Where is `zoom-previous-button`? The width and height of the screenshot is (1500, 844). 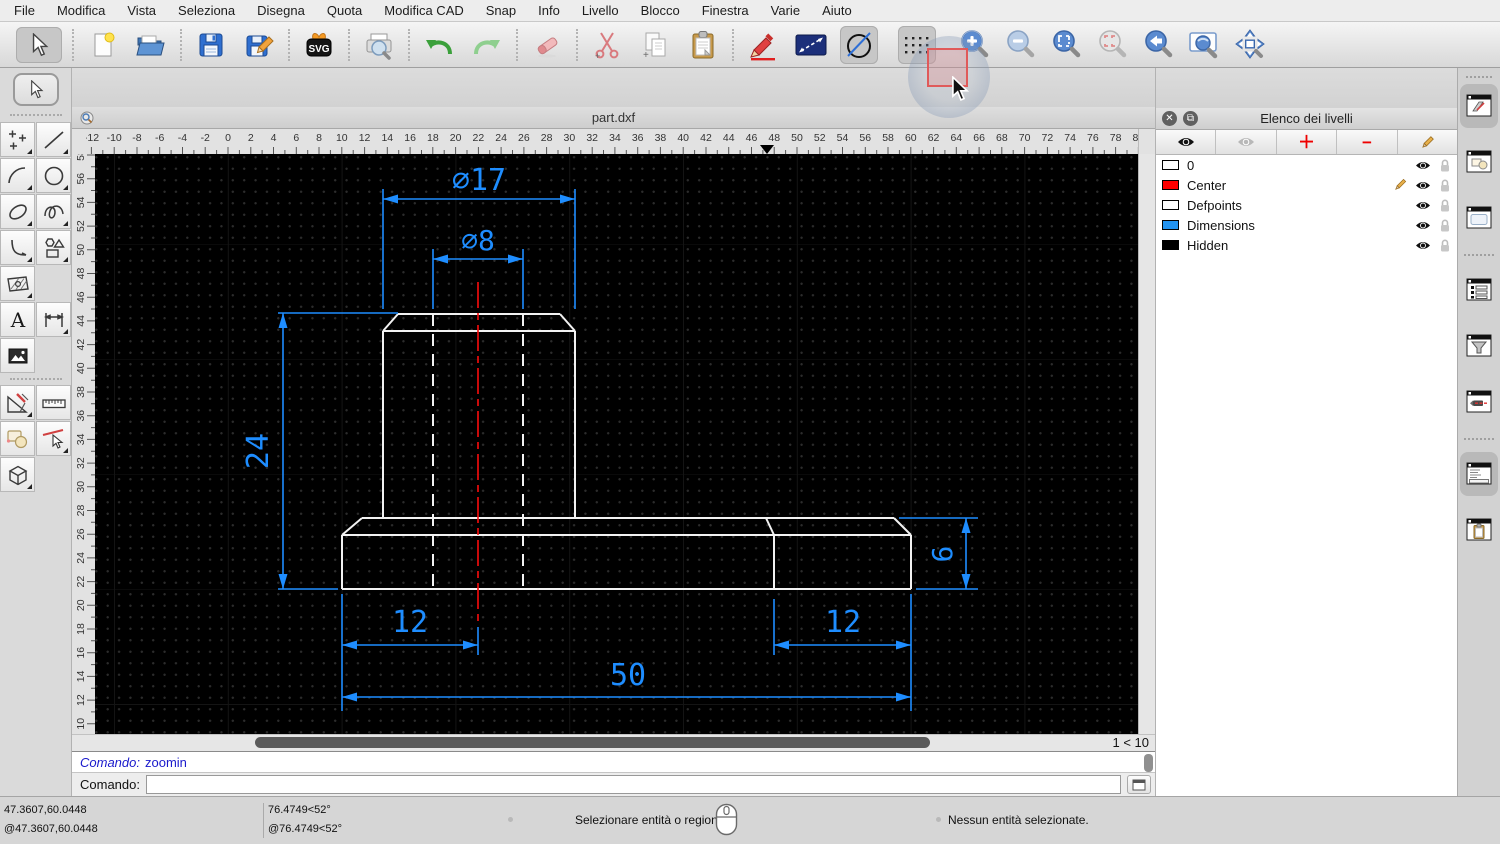 zoom-previous-button is located at coordinates (1159, 45).